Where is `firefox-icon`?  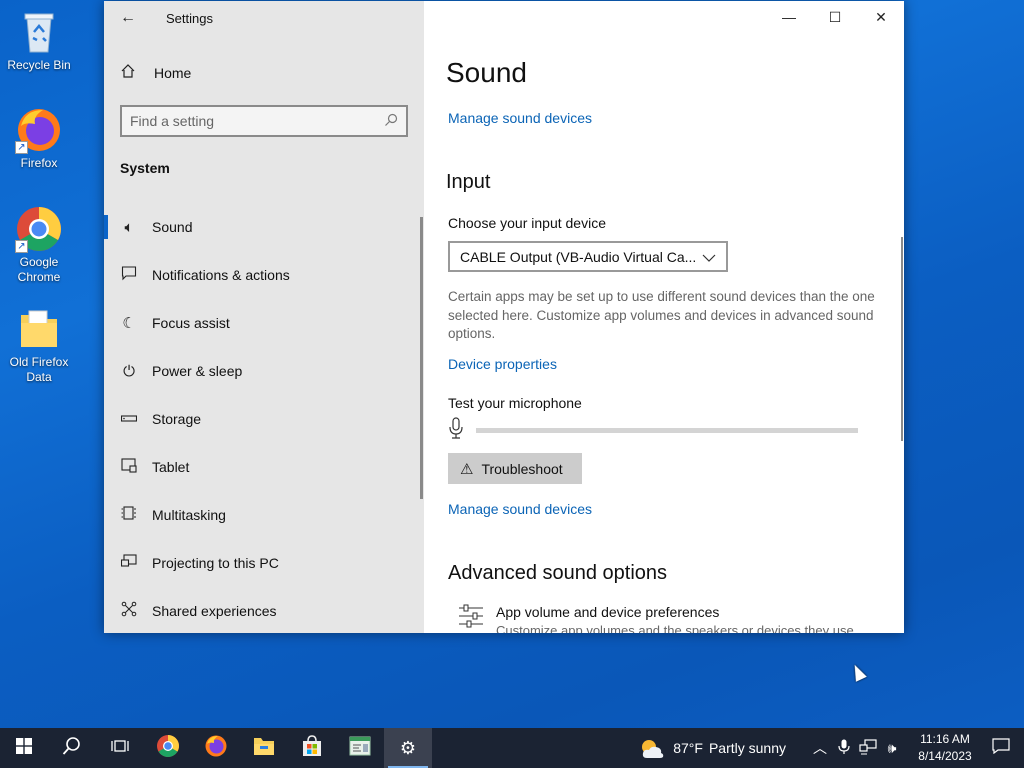 firefox-icon is located at coordinates (216, 748).